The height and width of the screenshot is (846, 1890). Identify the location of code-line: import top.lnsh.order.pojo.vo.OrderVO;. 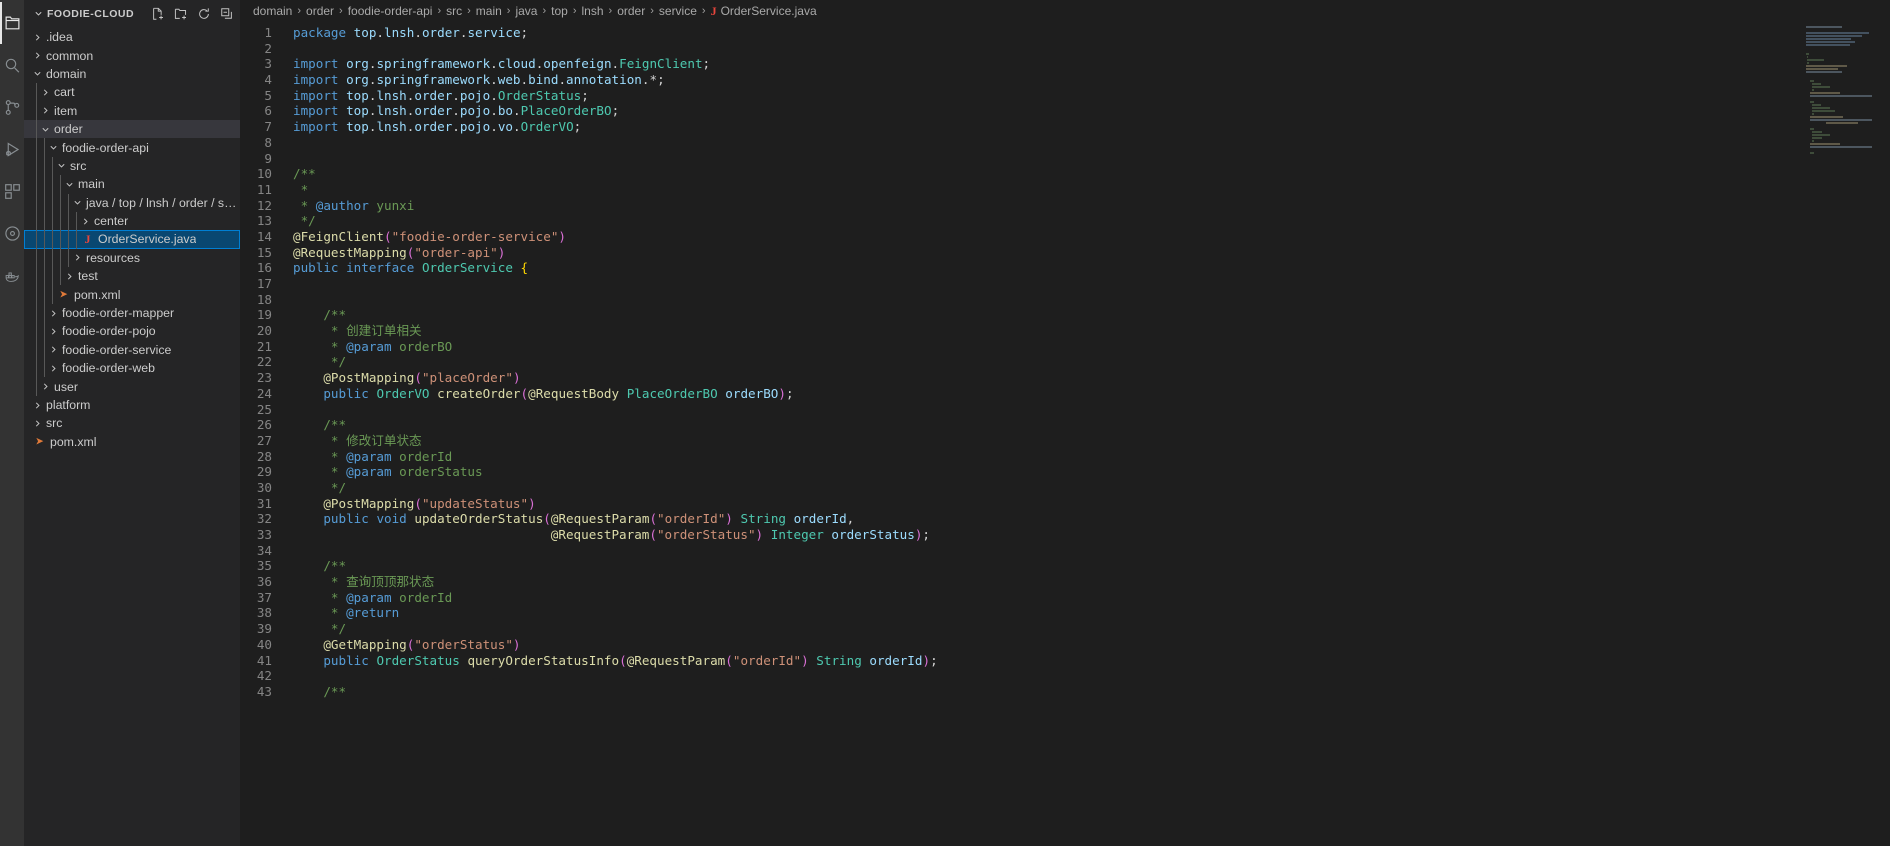
(1091, 127).